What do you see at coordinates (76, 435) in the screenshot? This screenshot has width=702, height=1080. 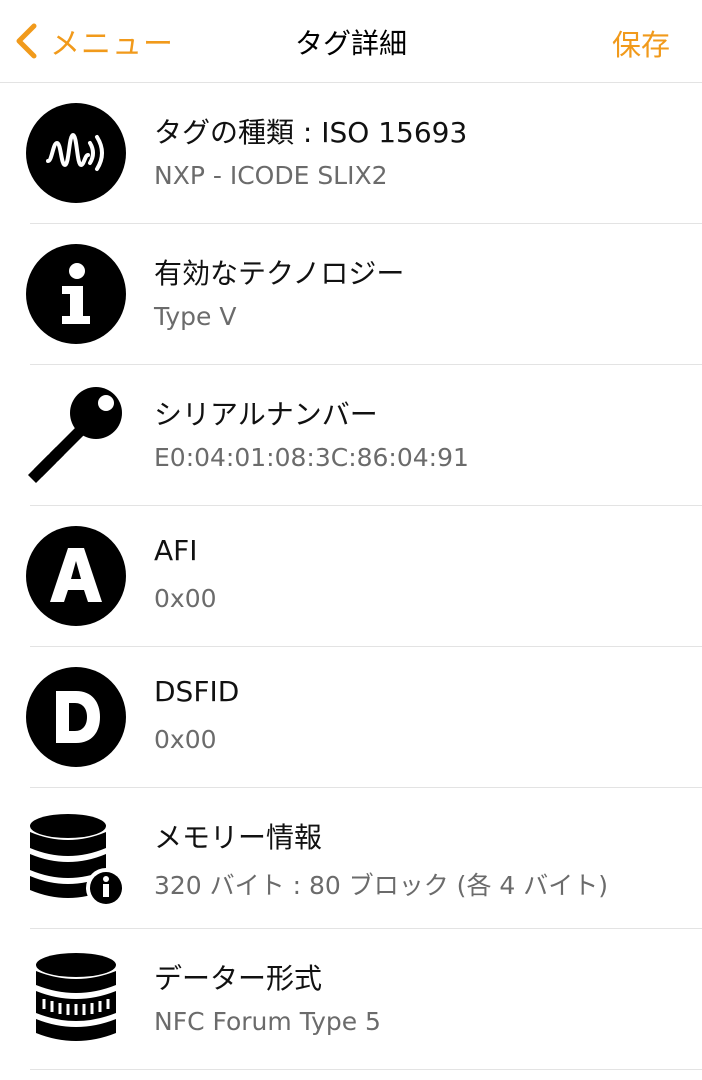 I see `key-icon` at bounding box center [76, 435].